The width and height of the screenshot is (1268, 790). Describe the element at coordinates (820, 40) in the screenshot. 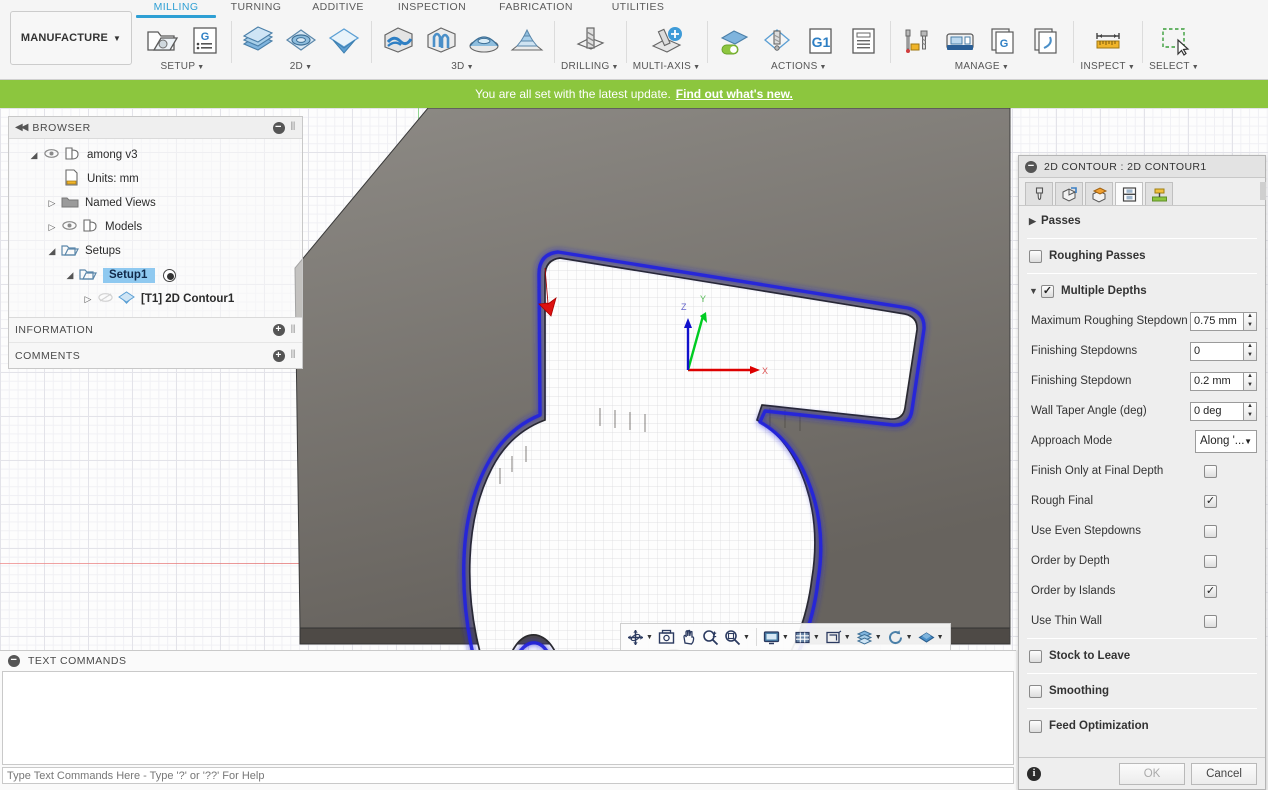

I see `post-process-icon: G1 G2` at that location.